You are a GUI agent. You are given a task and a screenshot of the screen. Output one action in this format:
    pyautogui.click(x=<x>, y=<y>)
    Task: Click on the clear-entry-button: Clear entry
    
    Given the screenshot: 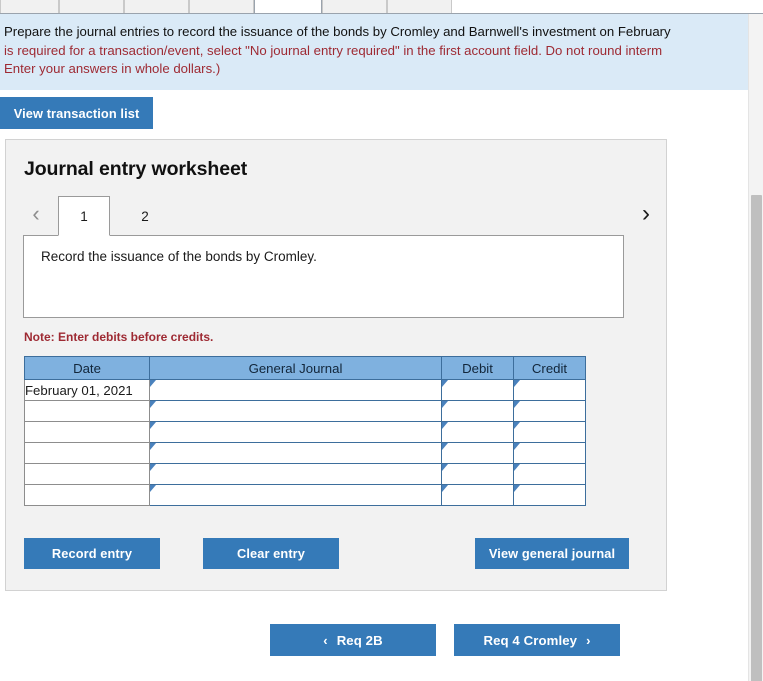 What is the action you would take?
    pyautogui.click(x=271, y=553)
    